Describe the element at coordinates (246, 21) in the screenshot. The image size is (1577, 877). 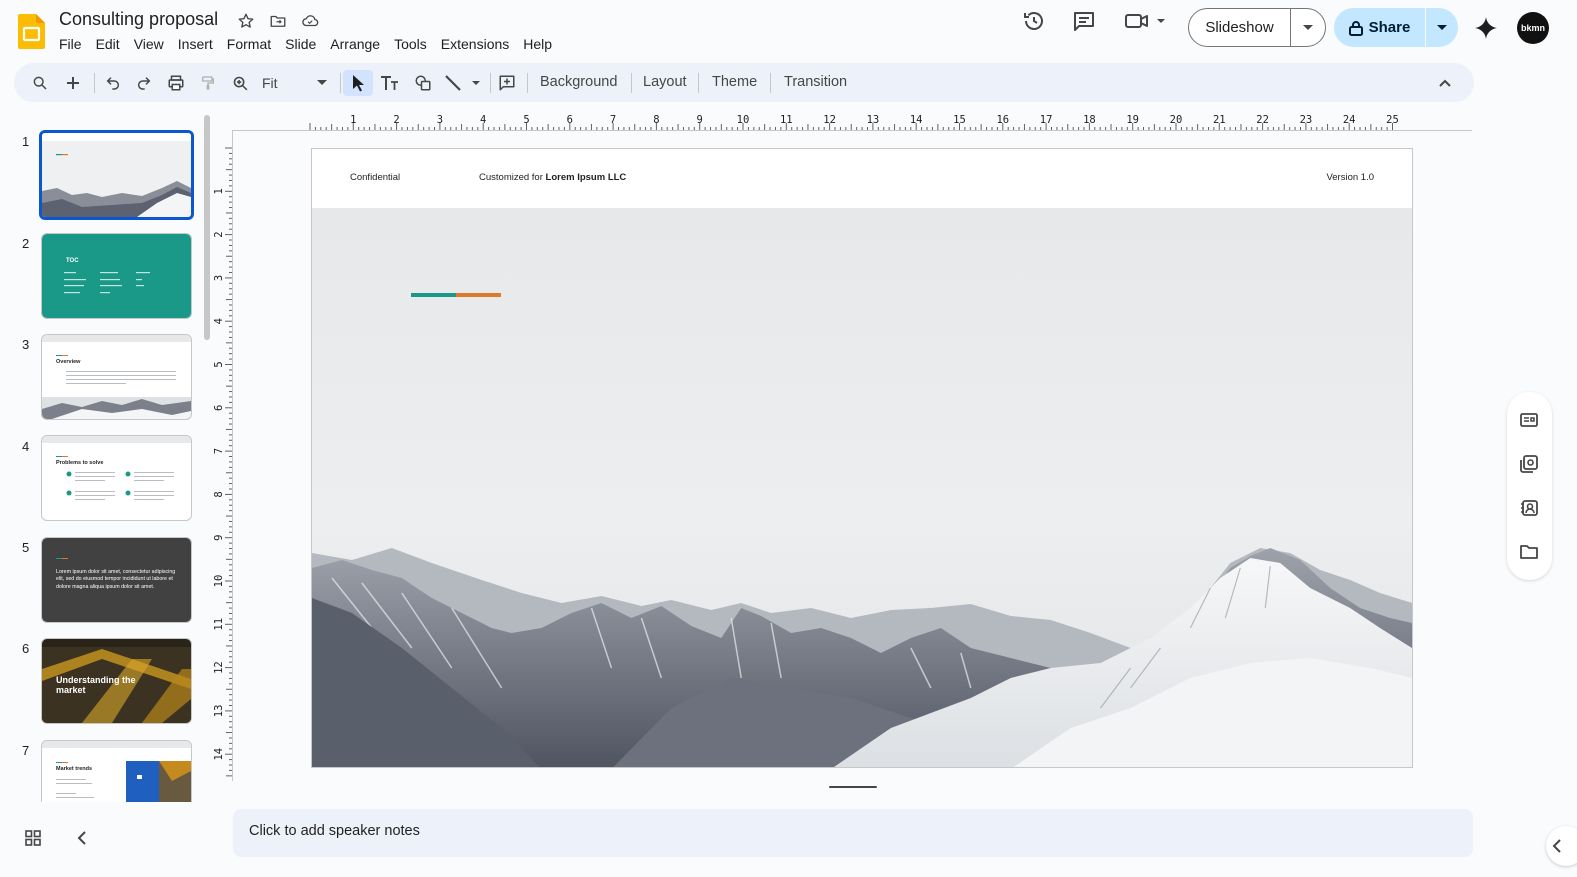
I see `star-icon` at that location.